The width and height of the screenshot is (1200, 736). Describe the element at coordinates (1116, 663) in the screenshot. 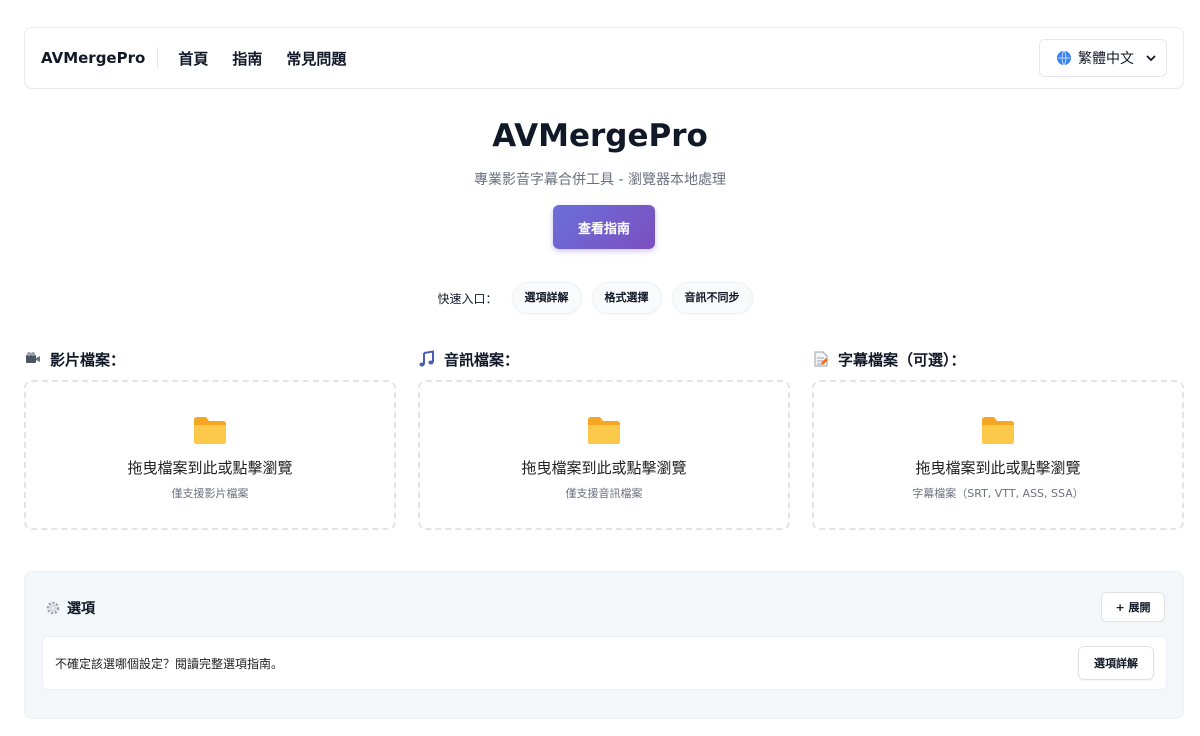

I see `options-detail-button: 選項詳解` at that location.